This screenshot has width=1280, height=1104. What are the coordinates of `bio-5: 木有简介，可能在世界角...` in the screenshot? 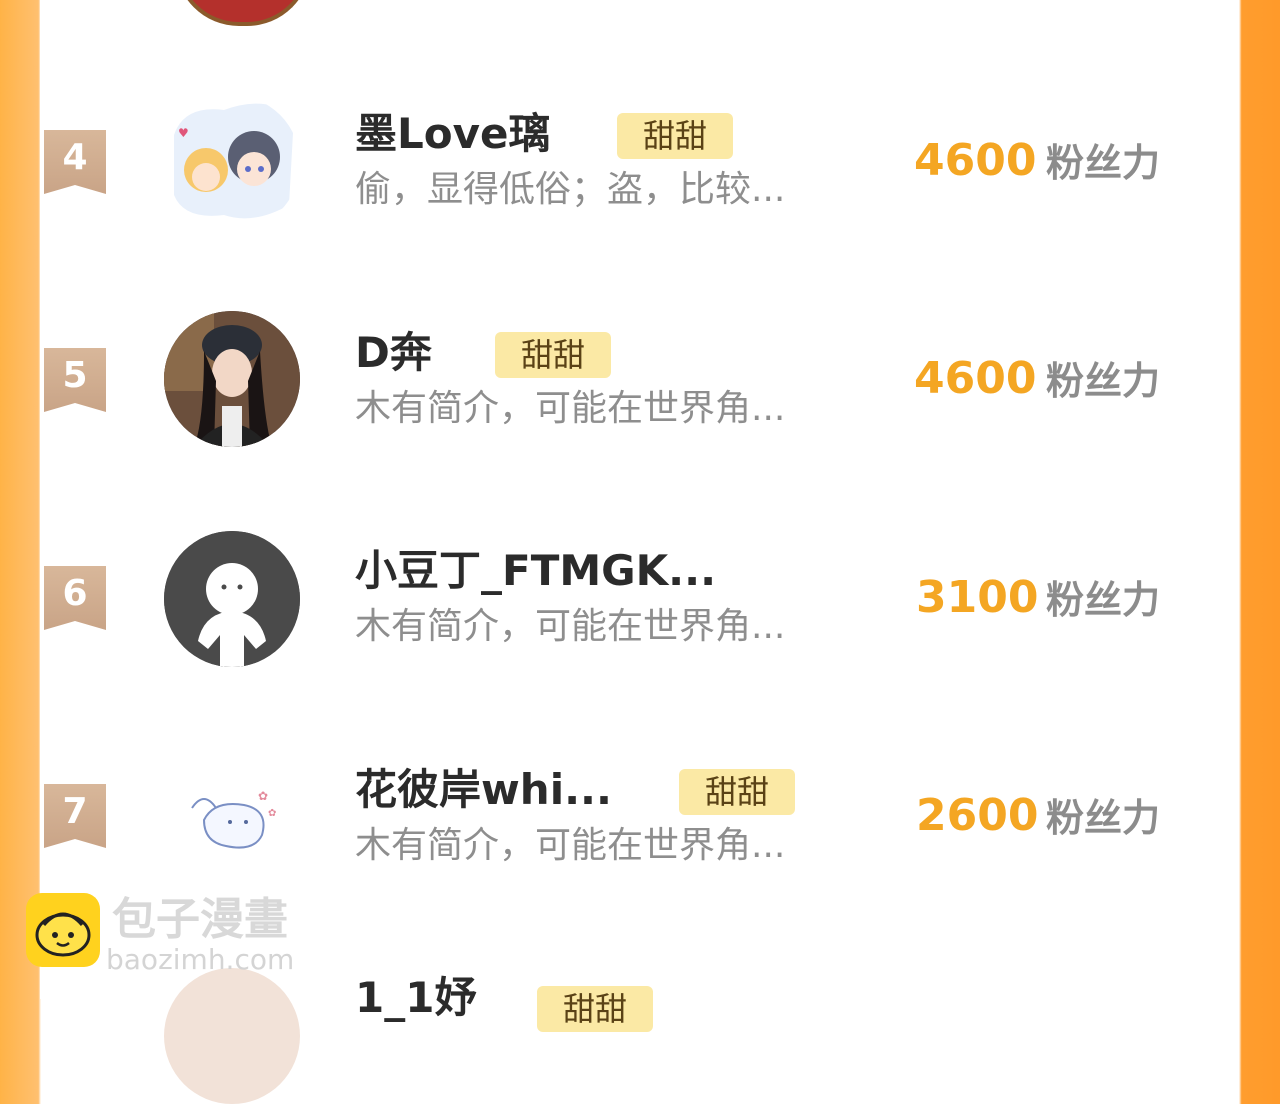 It's located at (570, 408).